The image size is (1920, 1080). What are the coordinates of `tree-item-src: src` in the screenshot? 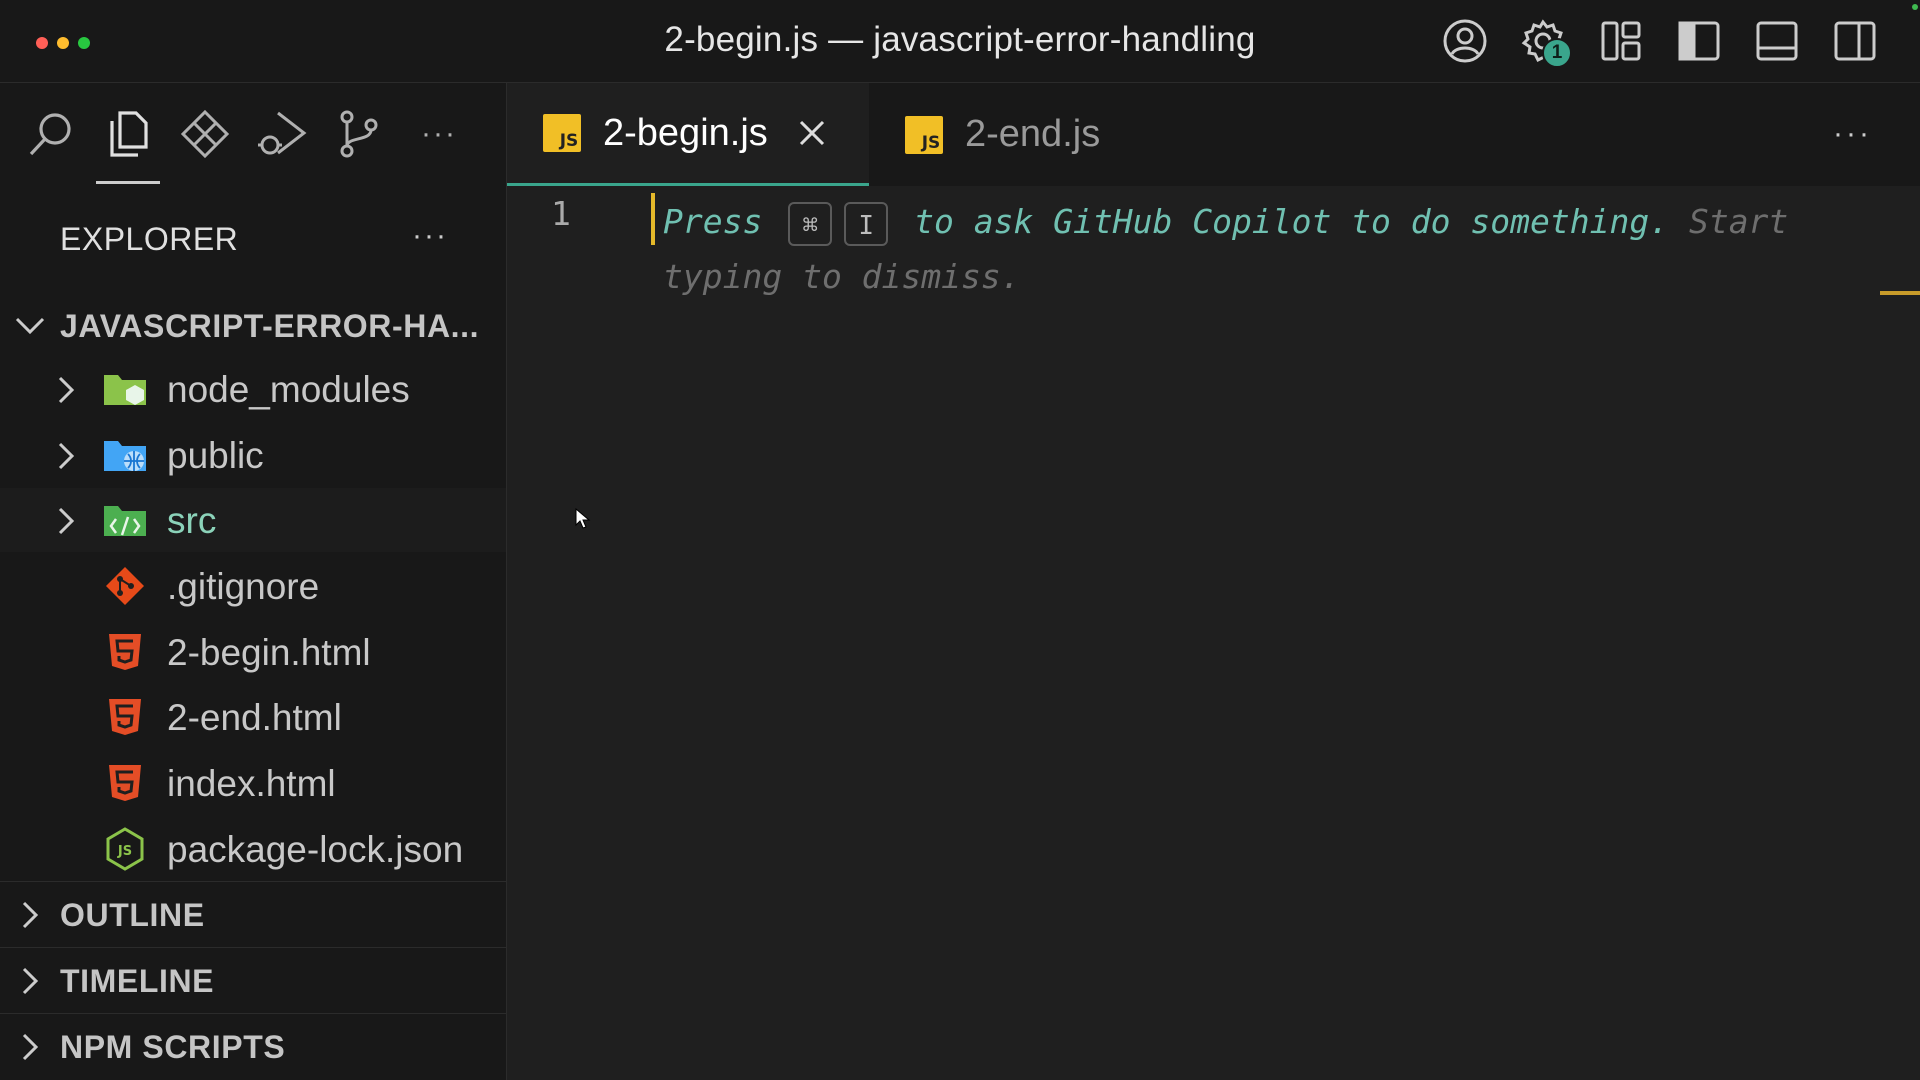 It's located at (253, 520).